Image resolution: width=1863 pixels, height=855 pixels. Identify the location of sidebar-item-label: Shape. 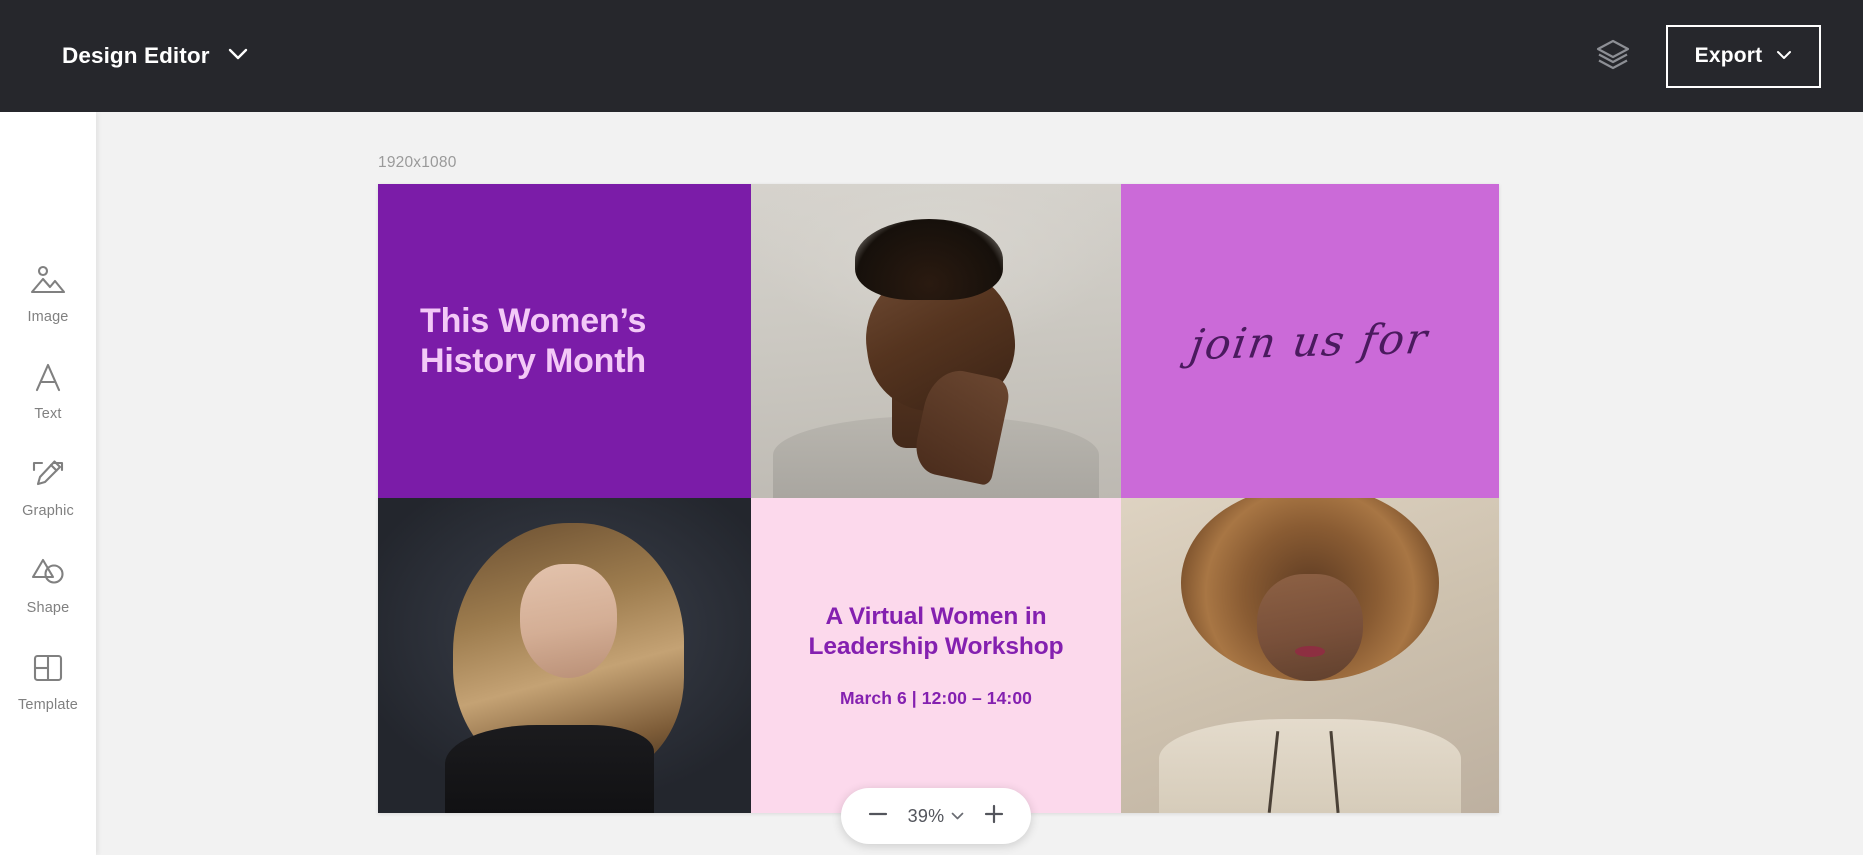
(48, 608).